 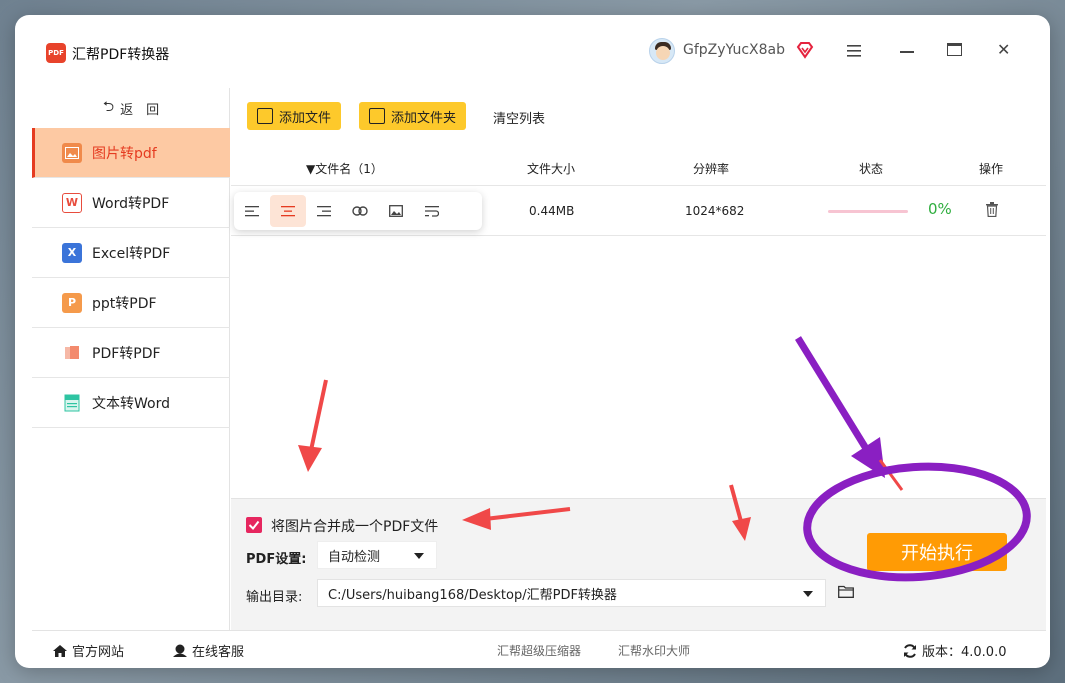 I want to click on sort-down-icon: ▼, so click(x=311, y=169).